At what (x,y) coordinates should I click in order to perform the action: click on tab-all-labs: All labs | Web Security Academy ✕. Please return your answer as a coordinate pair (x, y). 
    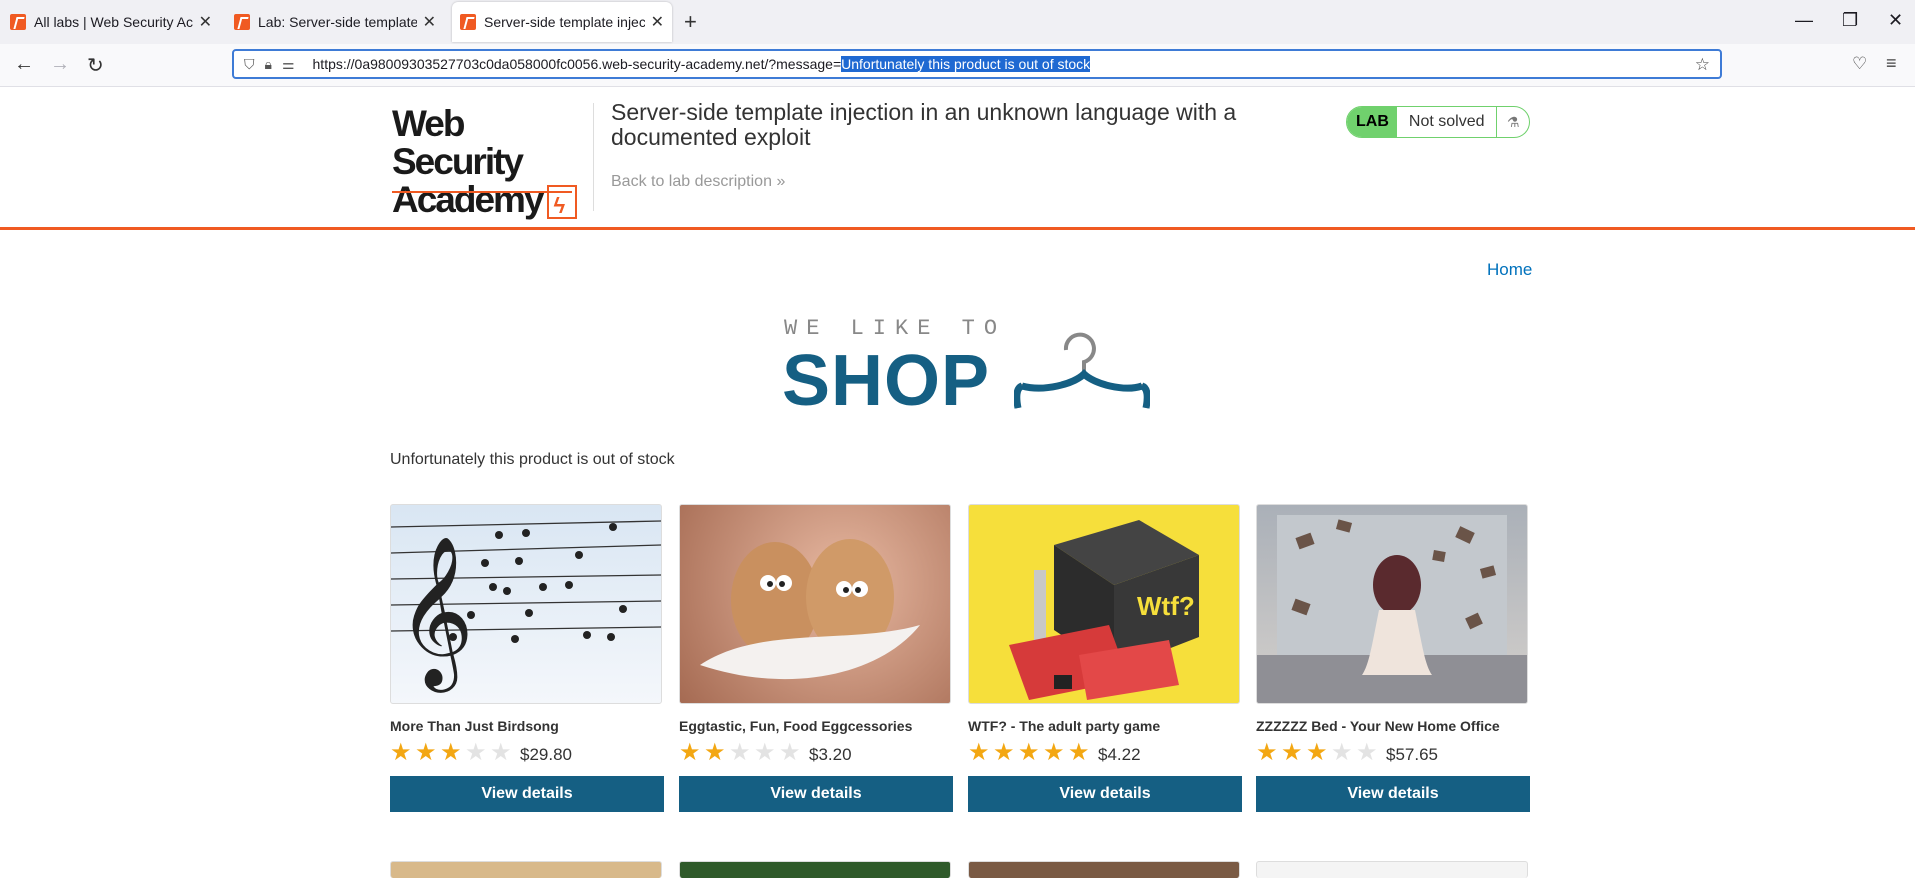
    Looking at the image, I should click on (111, 22).